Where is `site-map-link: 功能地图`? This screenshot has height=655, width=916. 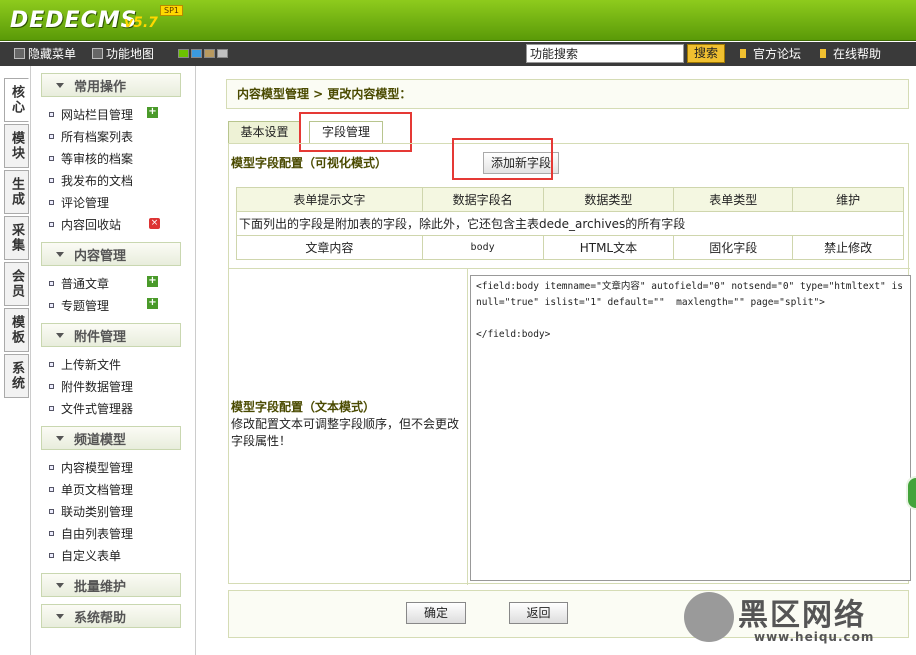 site-map-link: 功能地图 is located at coordinates (123, 53).